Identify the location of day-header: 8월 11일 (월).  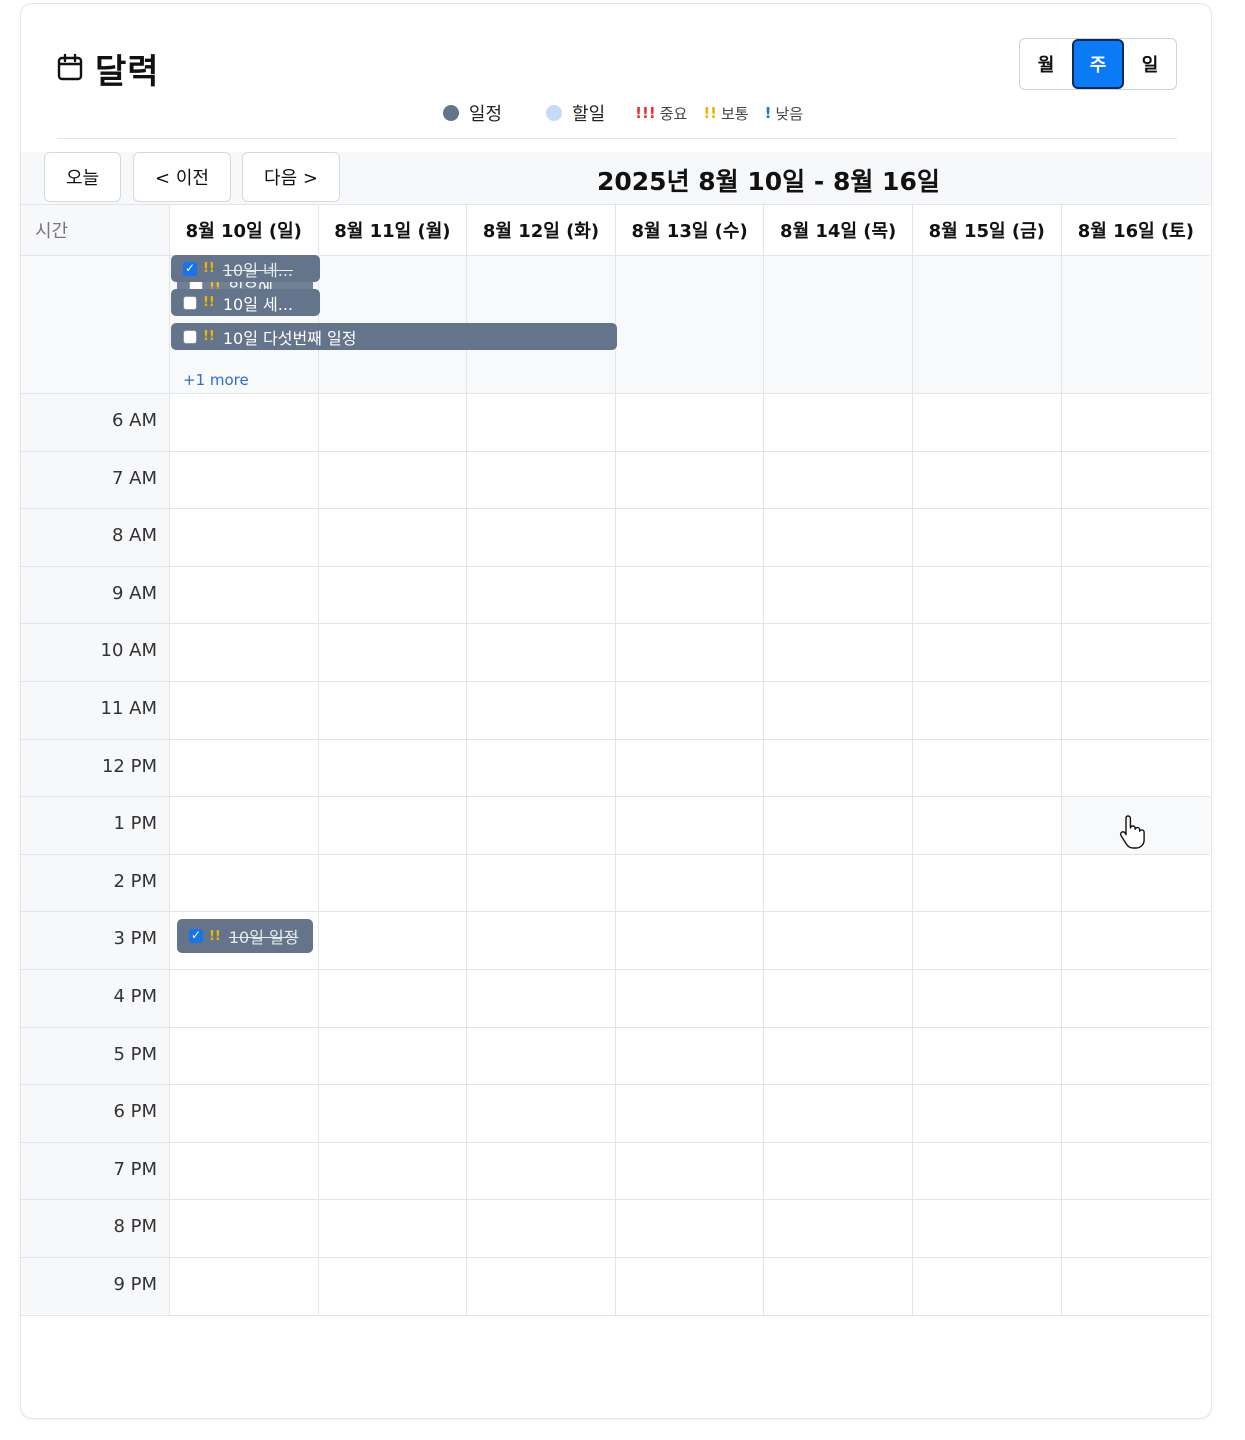
(393, 230).